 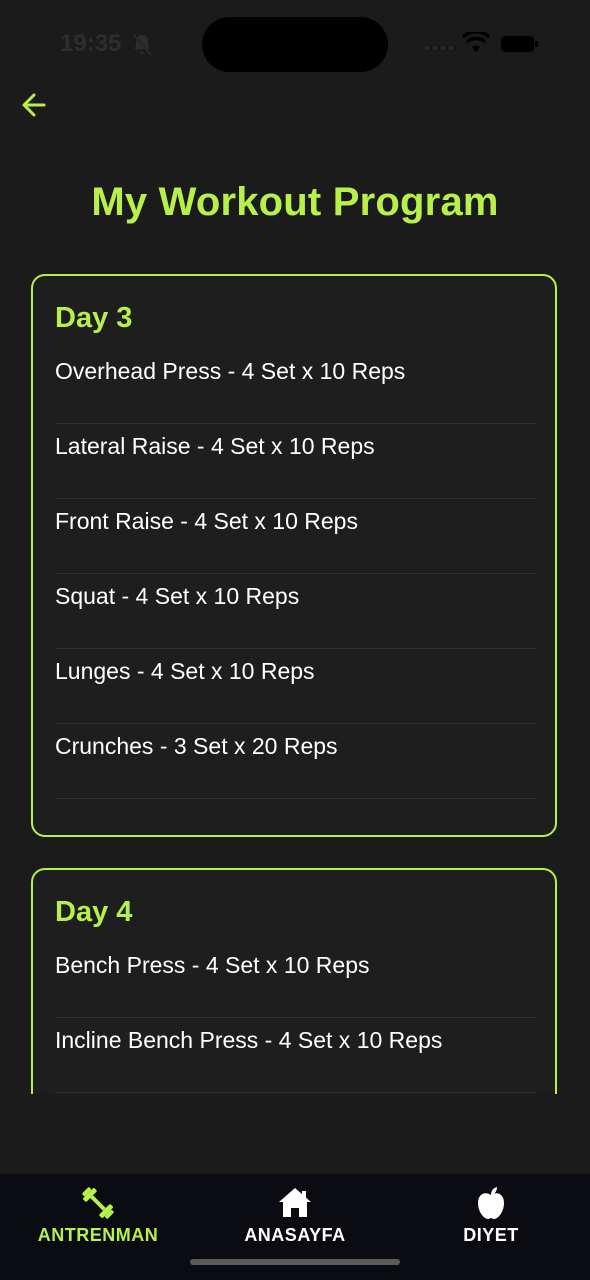 What do you see at coordinates (94, 318) in the screenshot?
I see `day-title: Day 3` at bounding box center [94, 318].